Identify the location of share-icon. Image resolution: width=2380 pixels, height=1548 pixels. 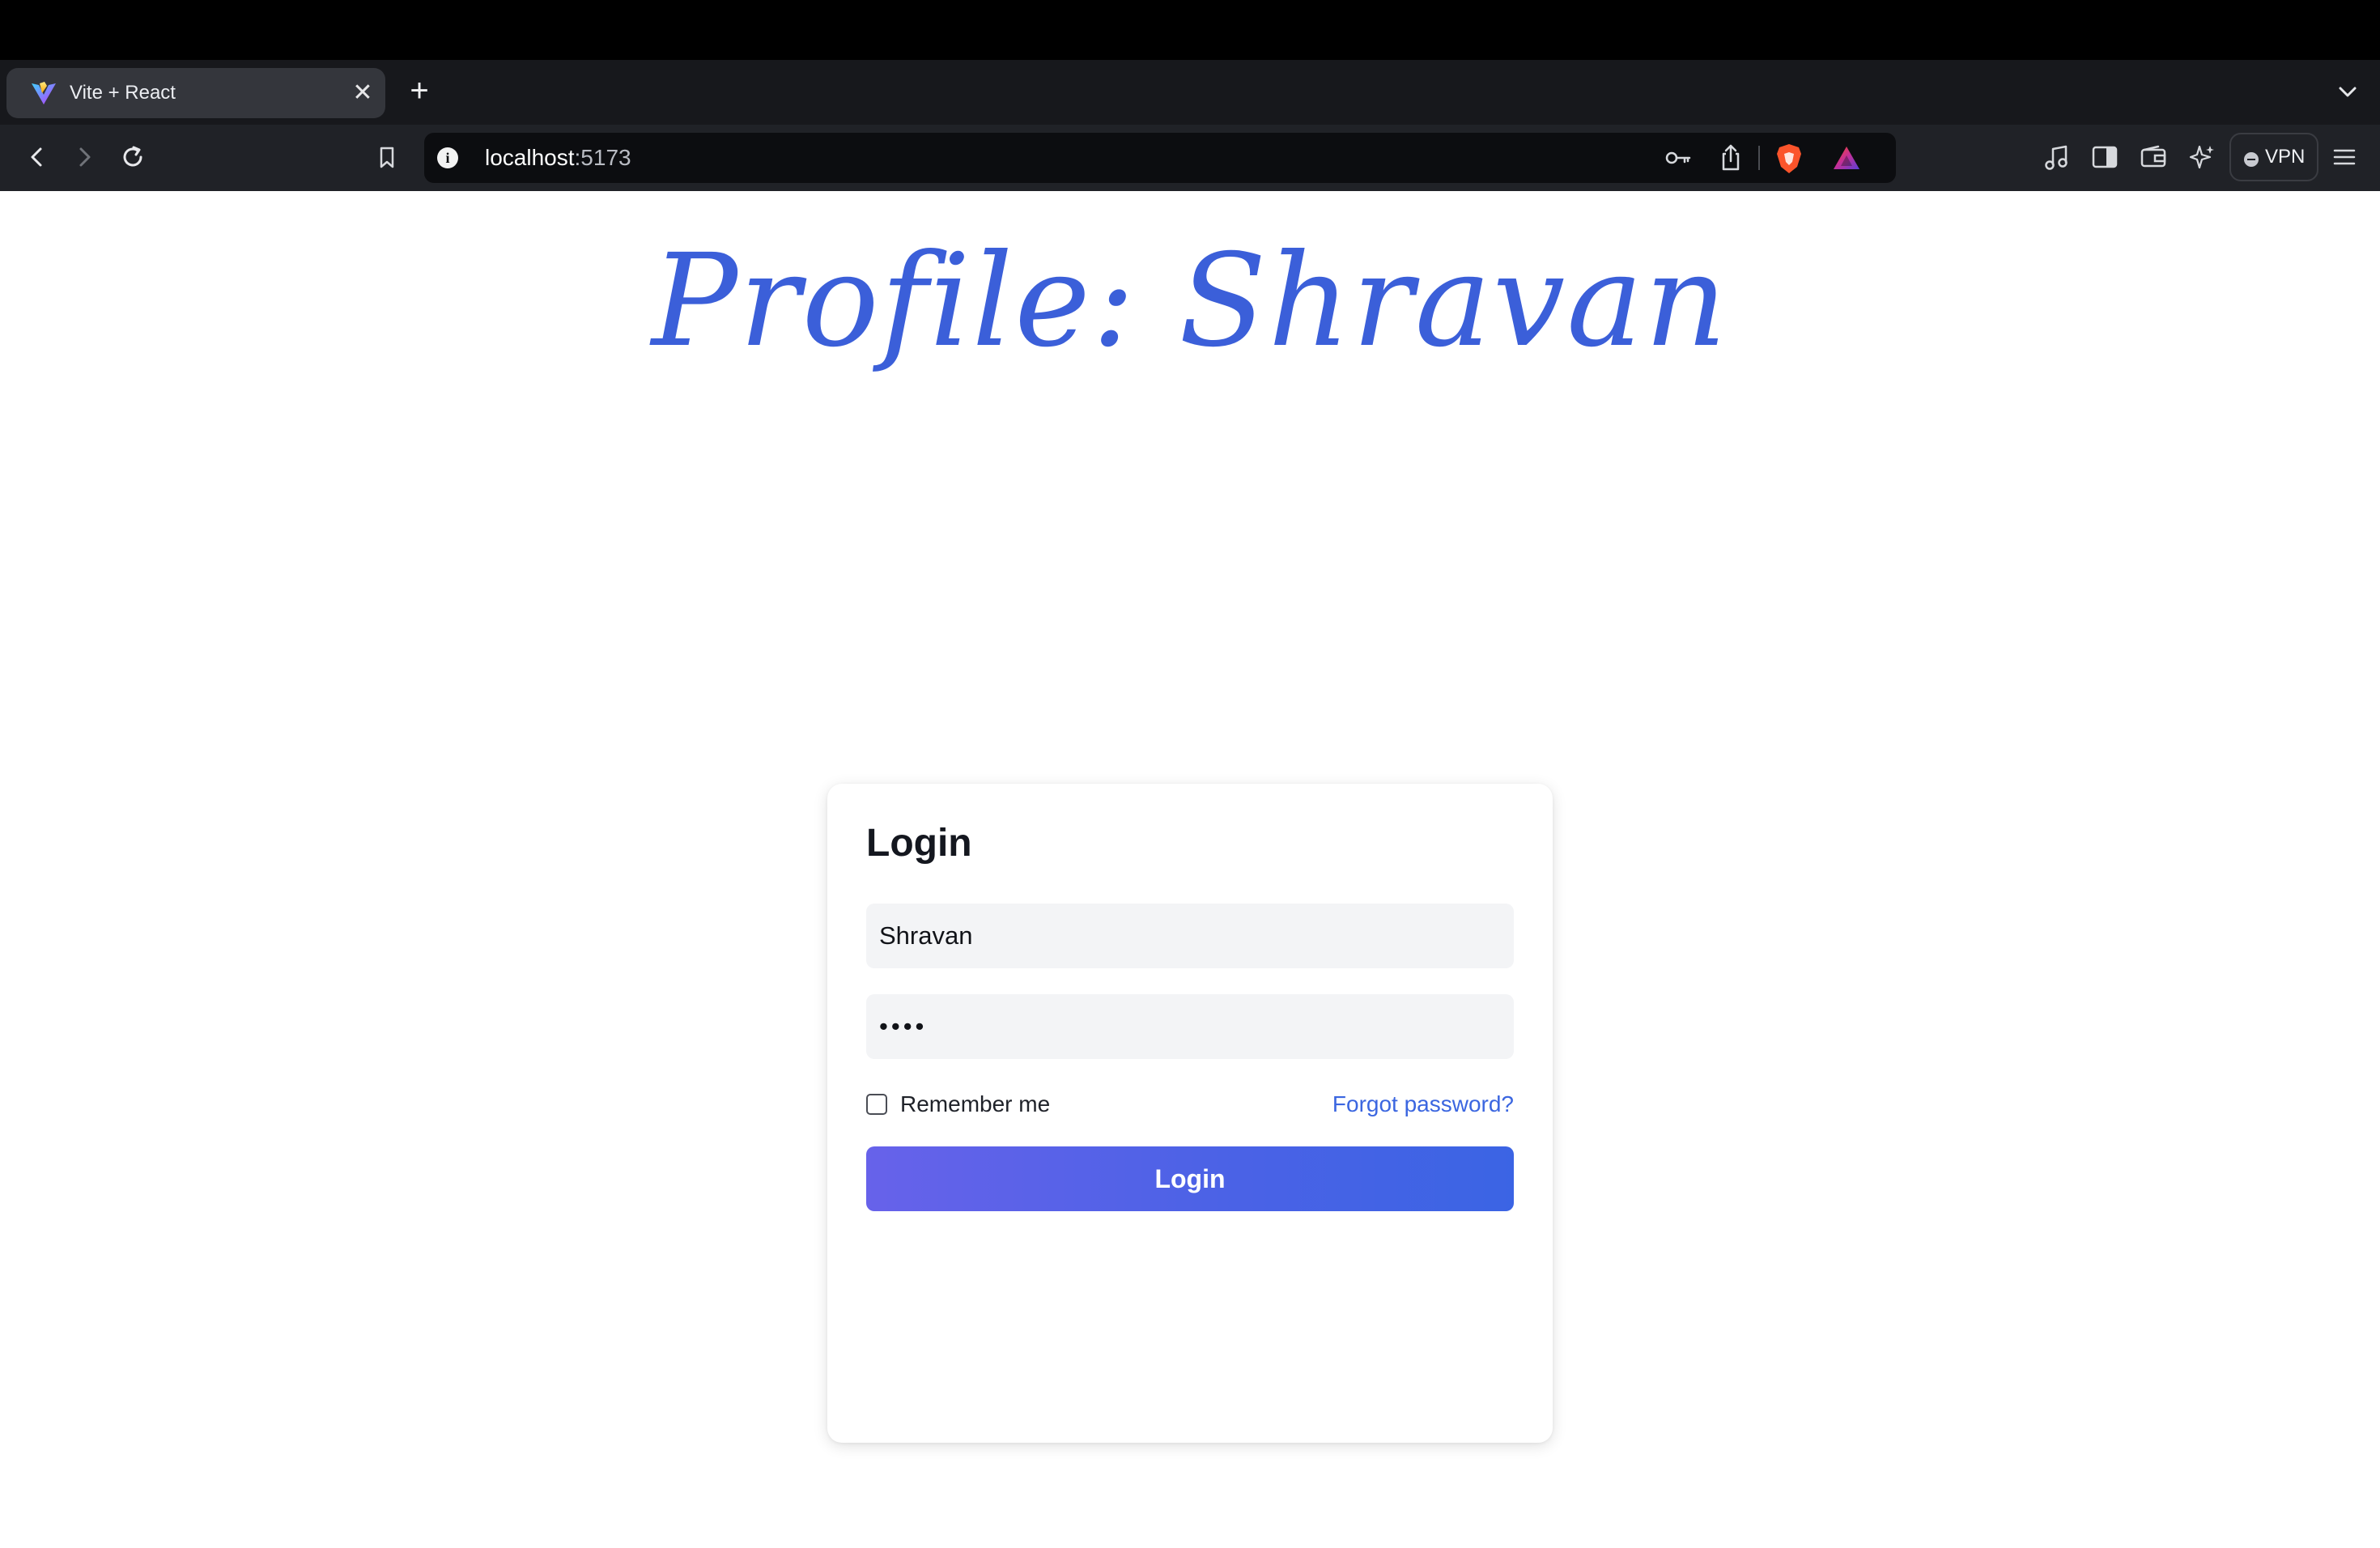
(1731, 158).